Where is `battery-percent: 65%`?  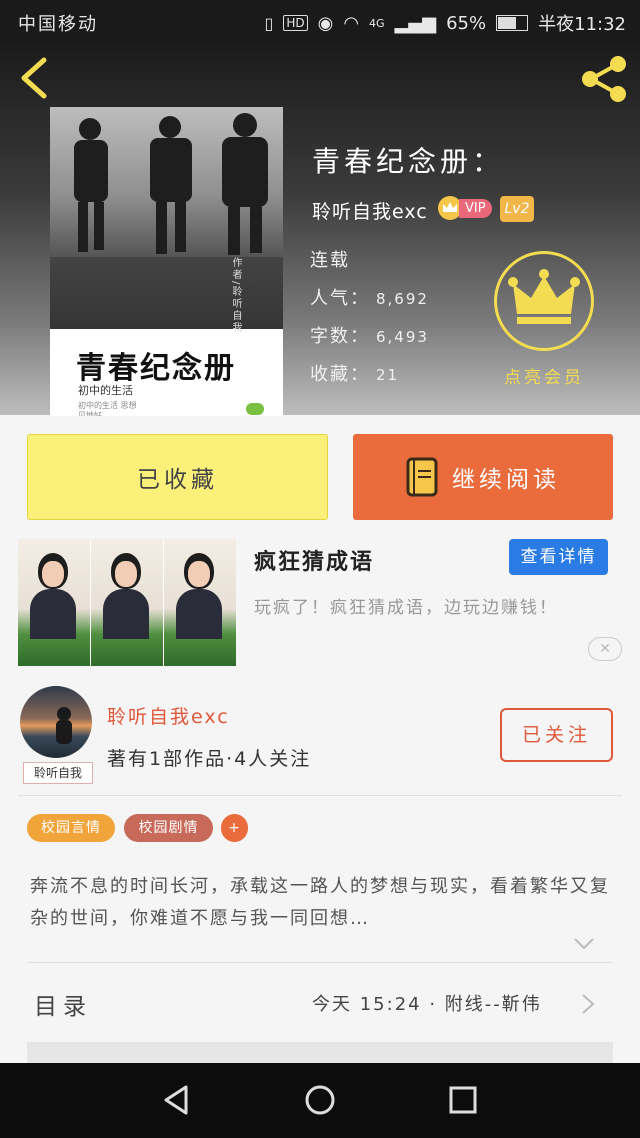 battery-percent: 65% is located at coordinates (466, 23).